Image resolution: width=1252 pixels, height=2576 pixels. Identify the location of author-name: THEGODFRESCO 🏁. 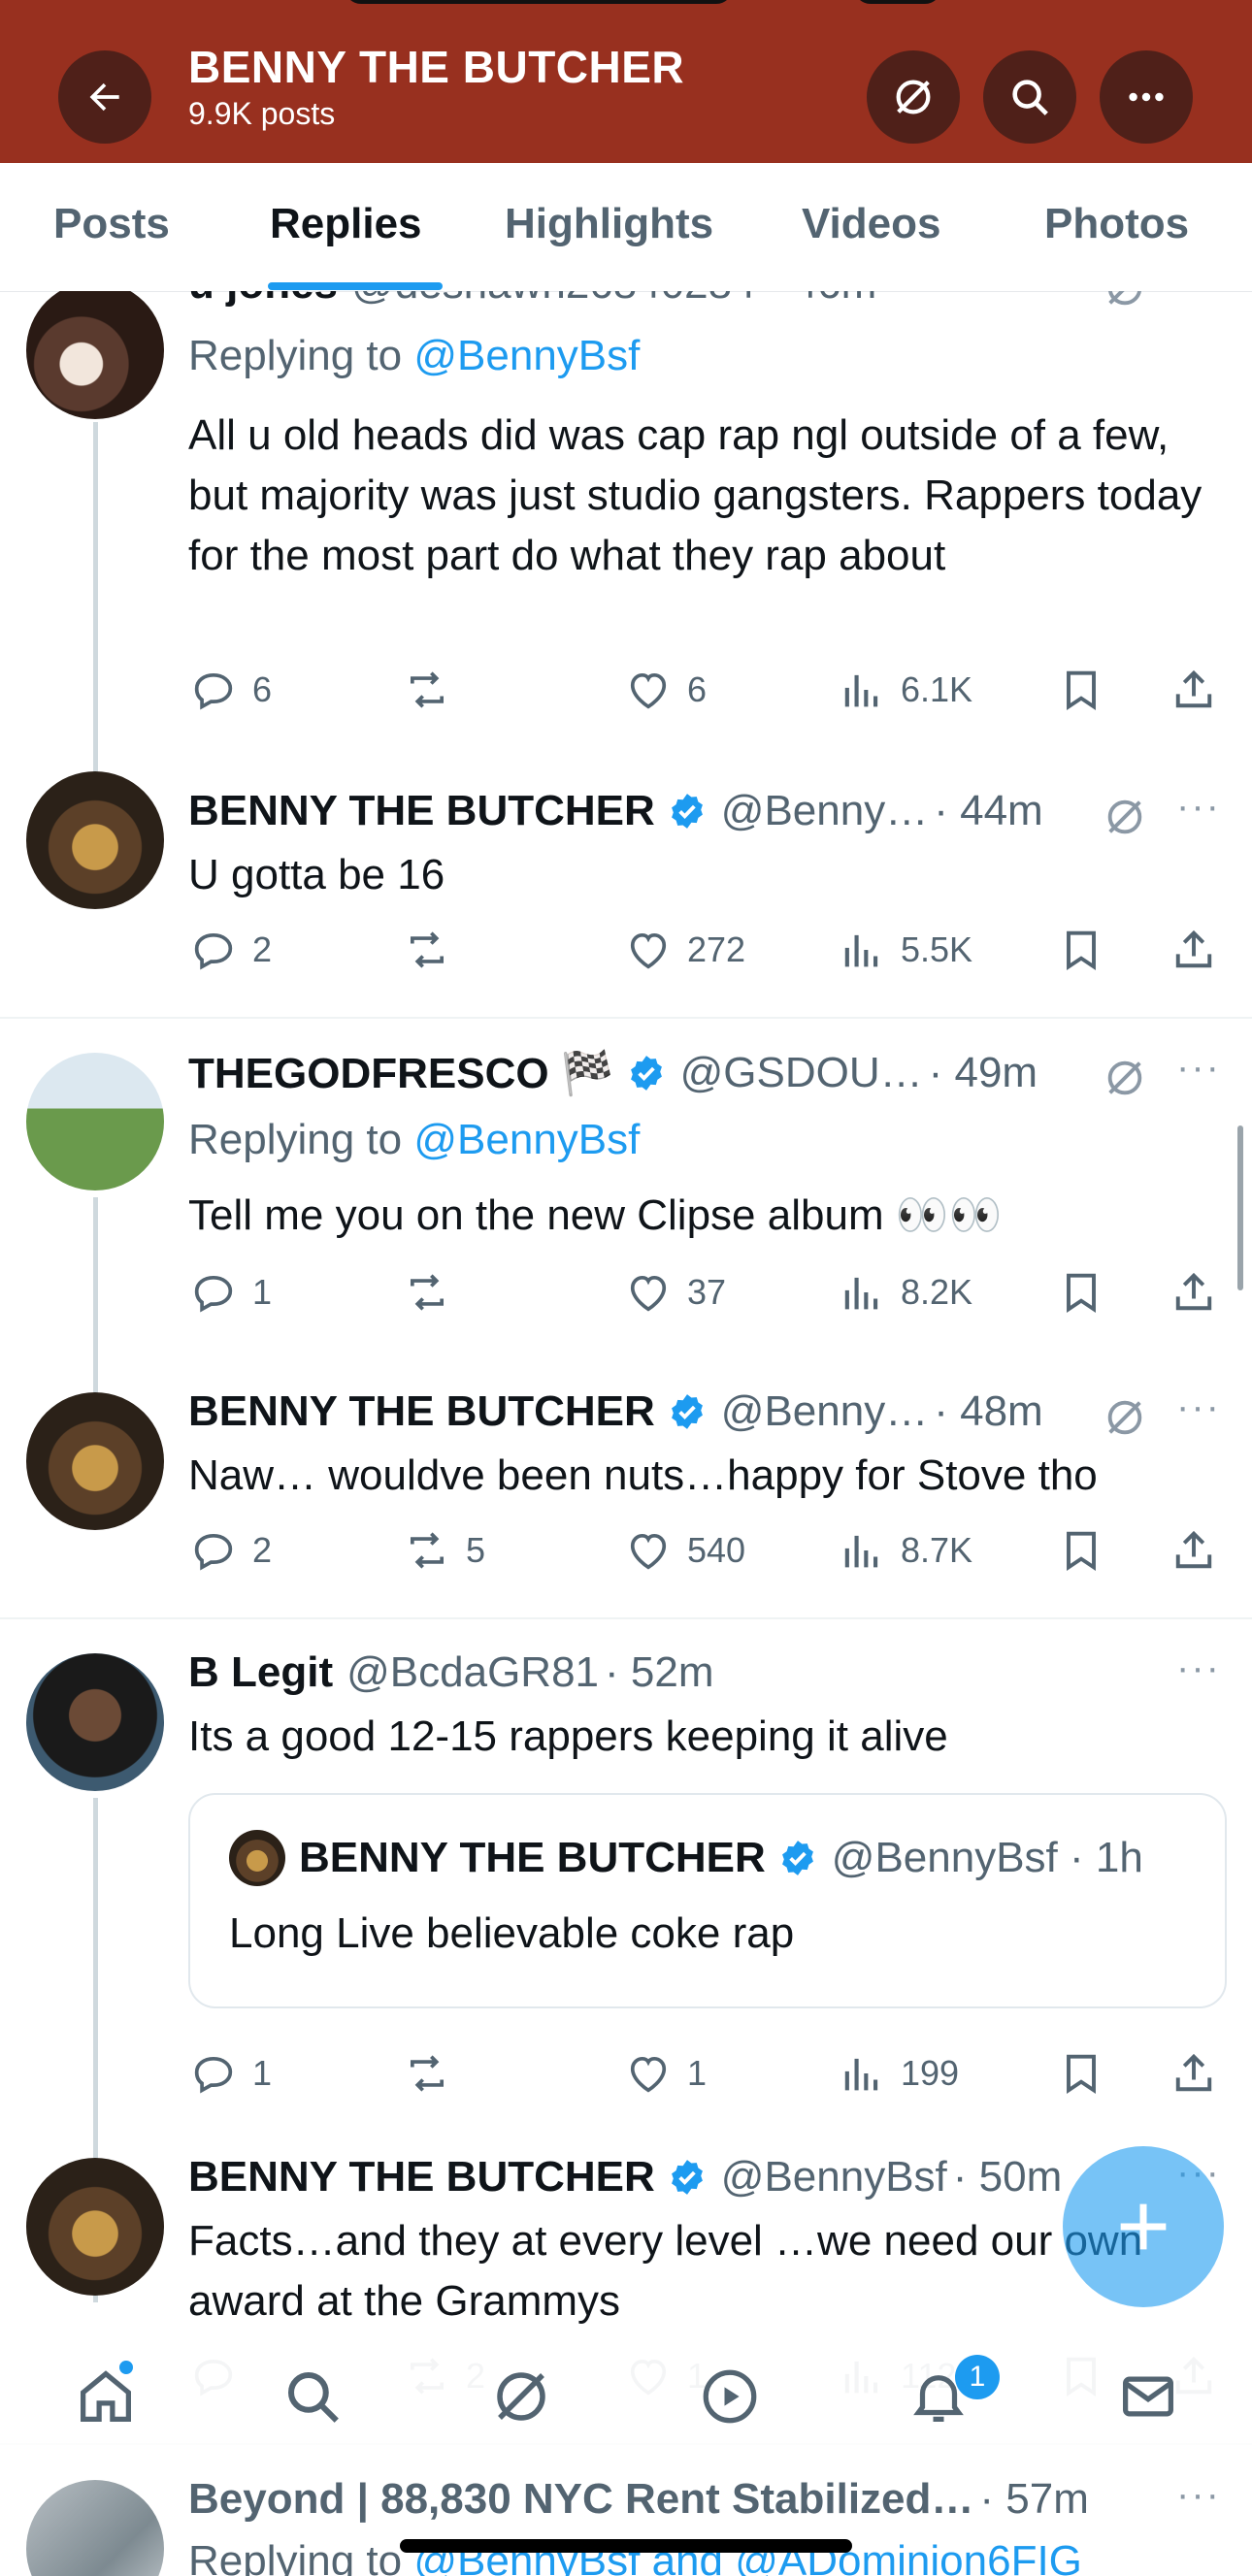
(401, 1073).